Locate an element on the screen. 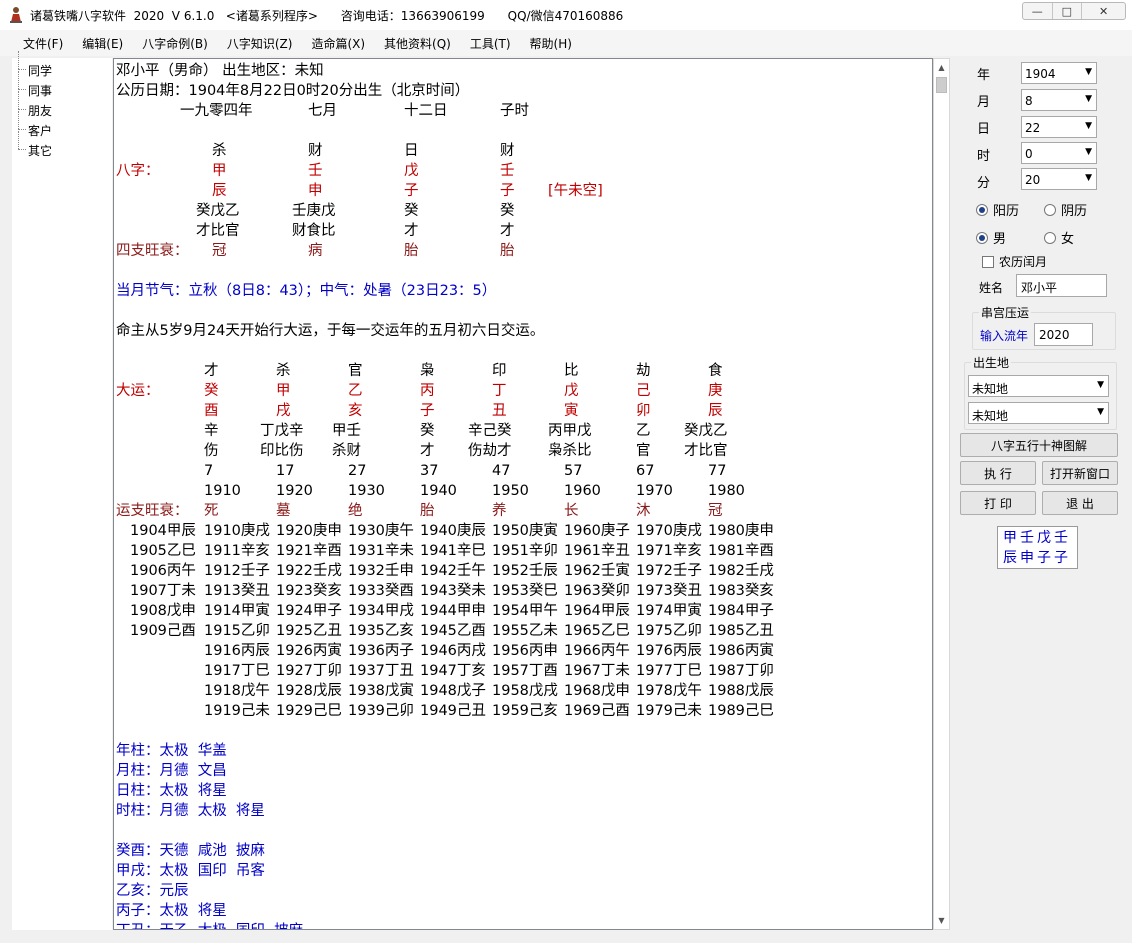 The image size is (1132, 943). solar-radio: 阳历 is located at coordinates (997, 209).